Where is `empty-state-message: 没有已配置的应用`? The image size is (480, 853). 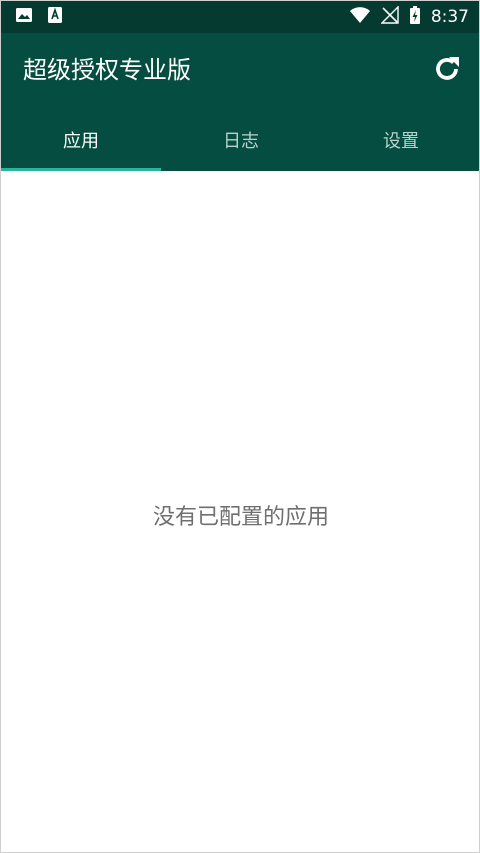
empty-state-message: 没有已配置的应用 is located at coordinates (240, 517).